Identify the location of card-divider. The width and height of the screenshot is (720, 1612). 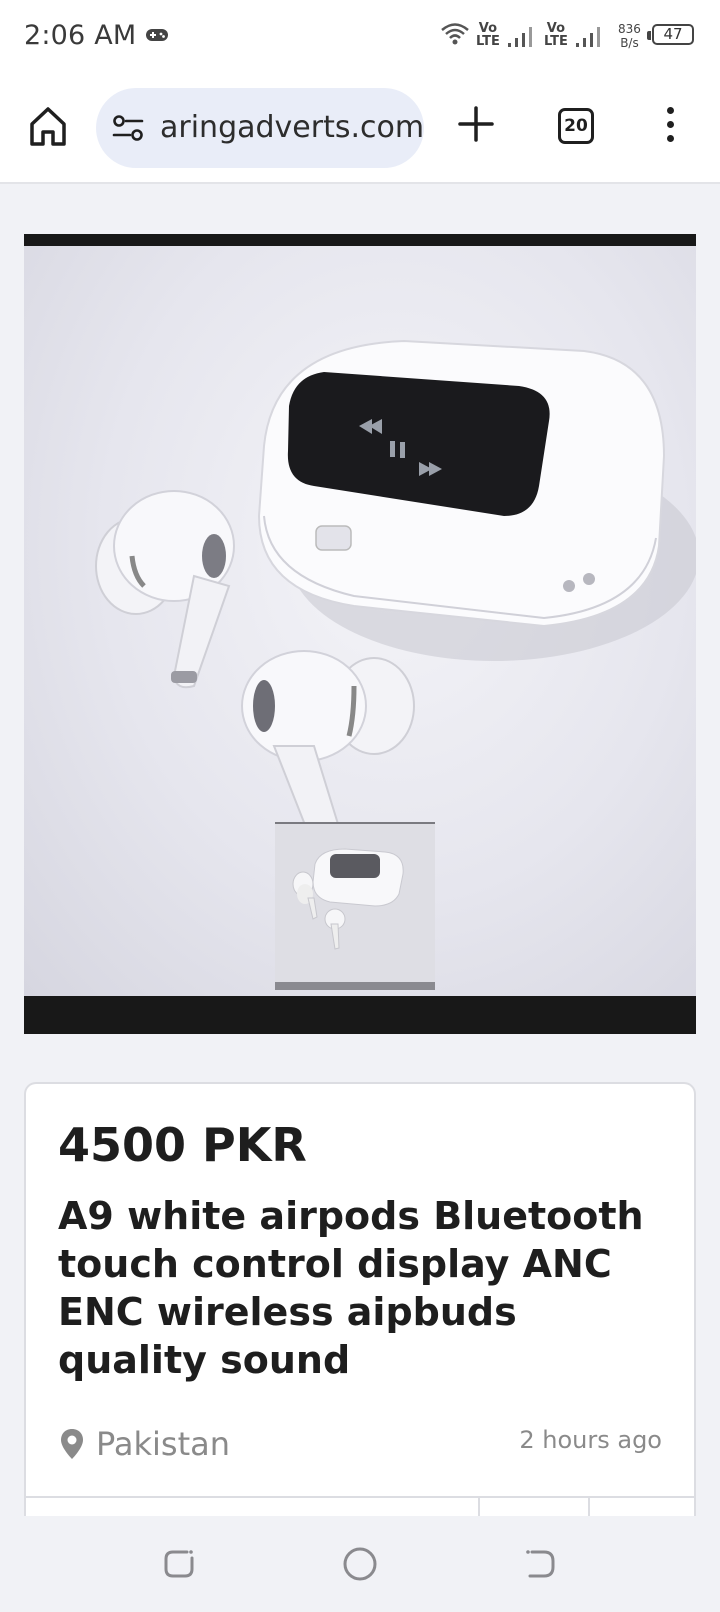
(360, 1497).